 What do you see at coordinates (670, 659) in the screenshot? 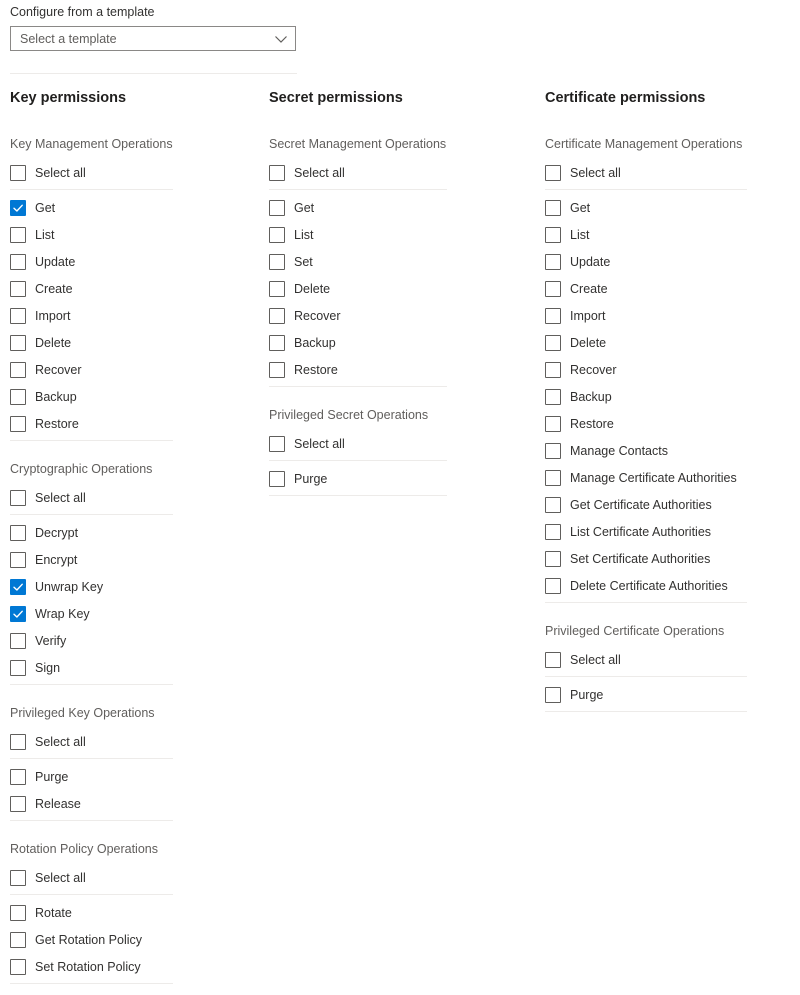
I see `checkbox-row-certificate-privileged-certificate-operations-select-all: Select all` at bounding box center [670, 659].